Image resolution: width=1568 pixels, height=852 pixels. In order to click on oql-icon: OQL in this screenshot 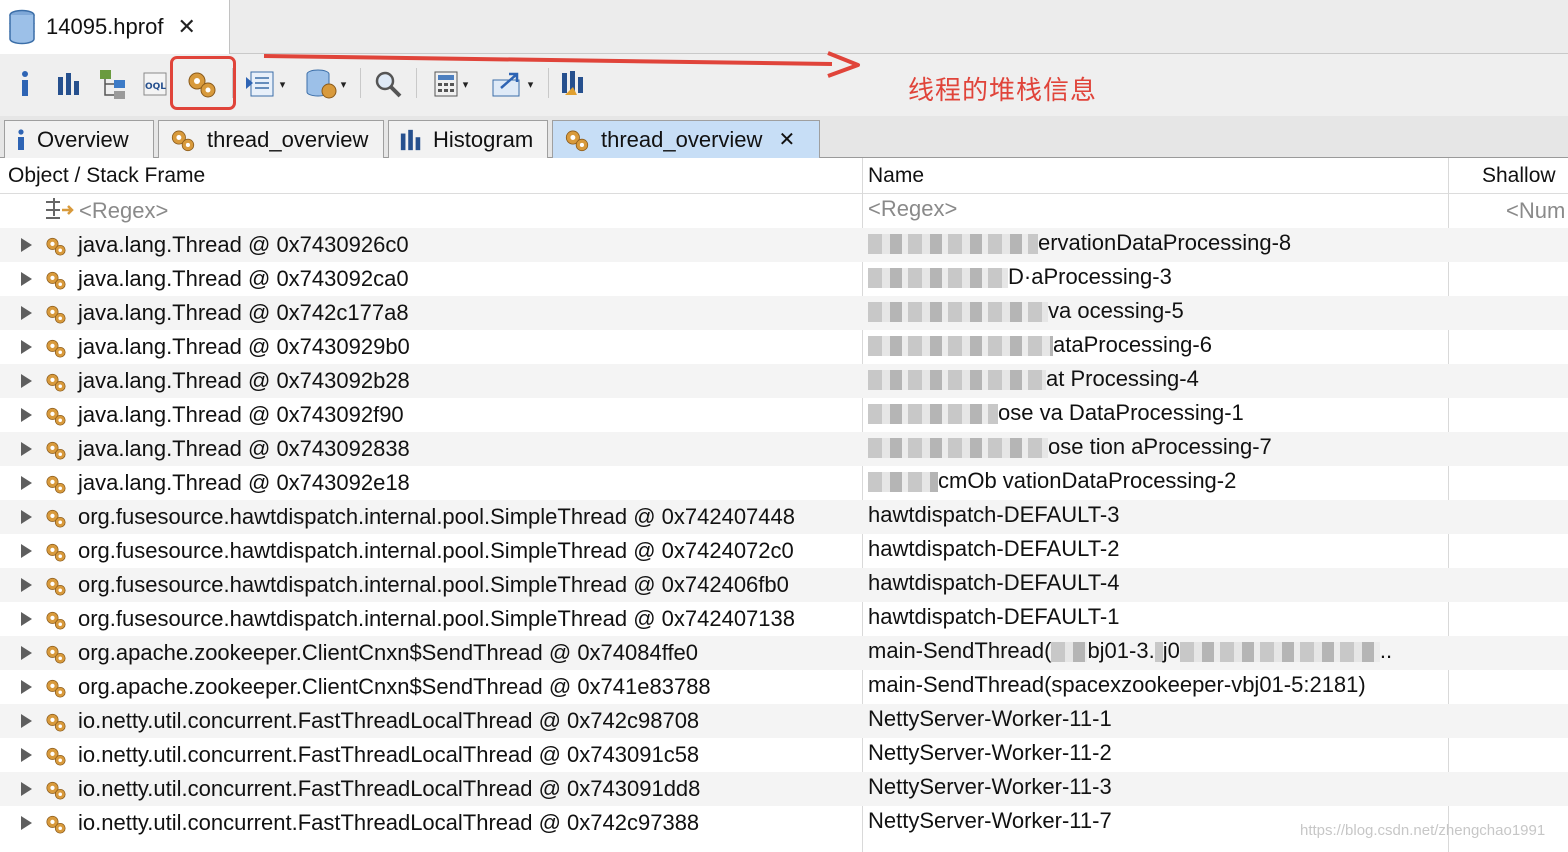, I will do `click(155, 84)`.